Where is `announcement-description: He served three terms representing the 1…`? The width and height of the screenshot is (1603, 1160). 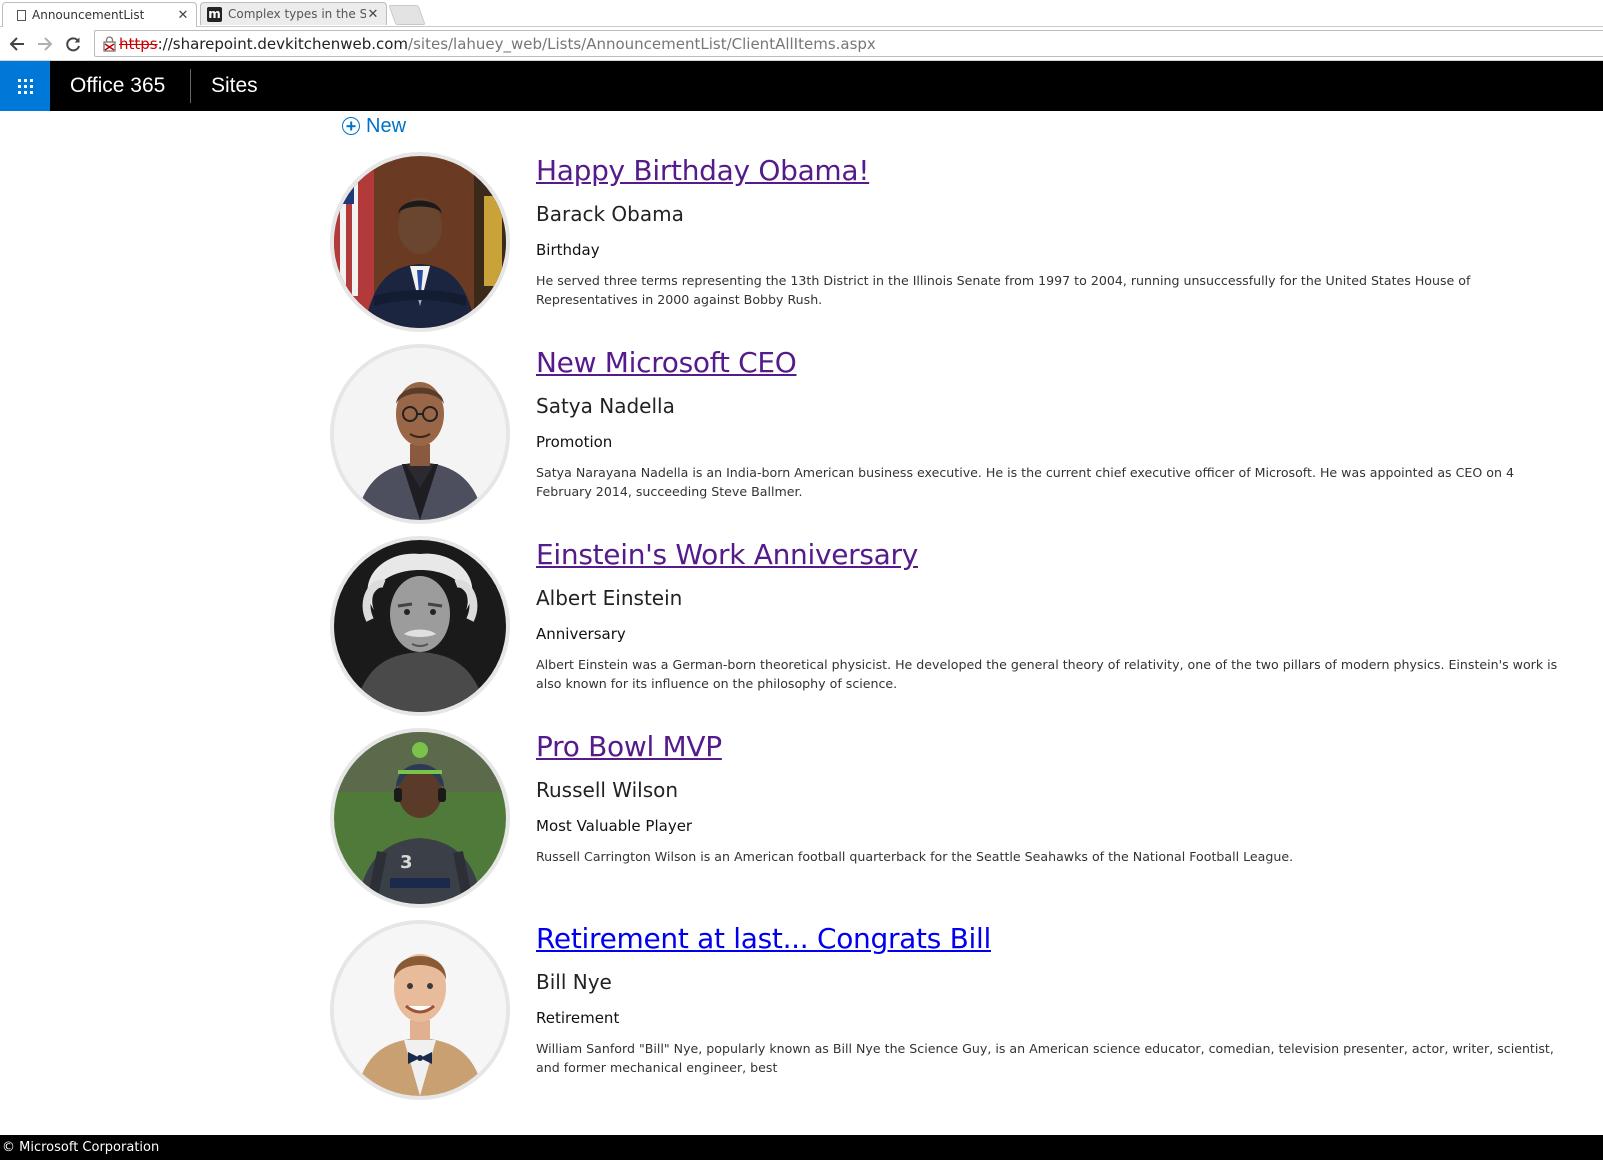
announcement-description: He served three terms representing the 1… is located at coordinates (1003, 290).